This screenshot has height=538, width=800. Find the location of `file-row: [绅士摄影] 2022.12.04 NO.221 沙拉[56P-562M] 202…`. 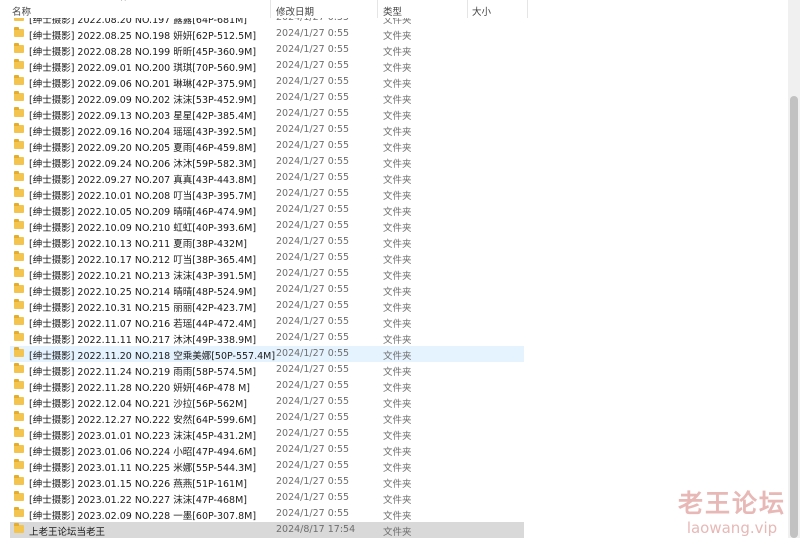

file-row: [绅士摄影] 2022.12.04 NO.221 沙拉[56P-562M] 202… is located at coordinates (267, 402).